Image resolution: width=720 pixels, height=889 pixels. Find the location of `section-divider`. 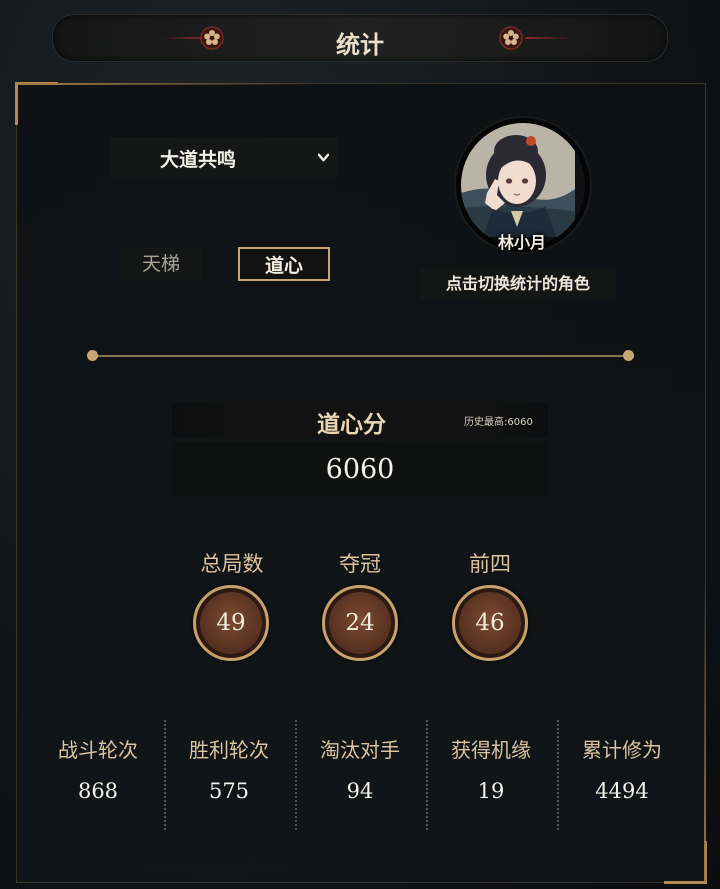

section-divider is located at coordinates (361, 356).